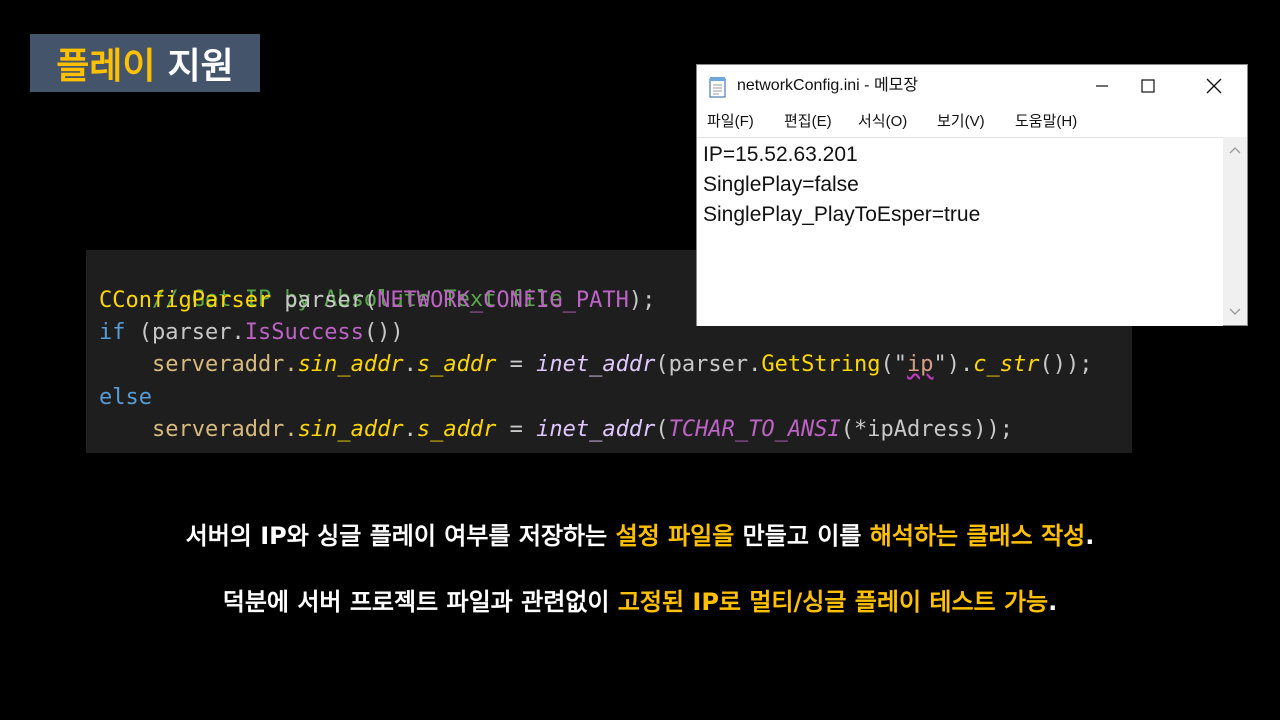  I want to click on notepad-menubar: 파일(F) 편집(E) 서식(O) 보기(V) 도움말(H), so click(972, 122).